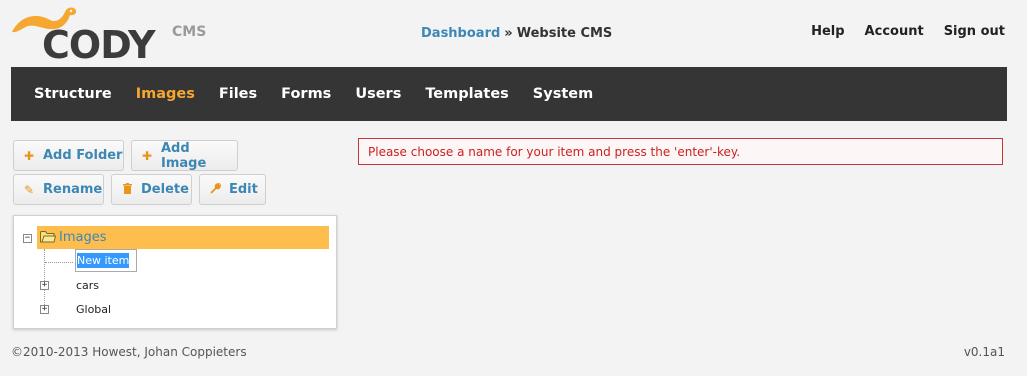 This screenshot has width=1027, height=376. Describe the element at coordinates (73, 94) in the screenshot. I see `nav-structure: Structure` at that location.